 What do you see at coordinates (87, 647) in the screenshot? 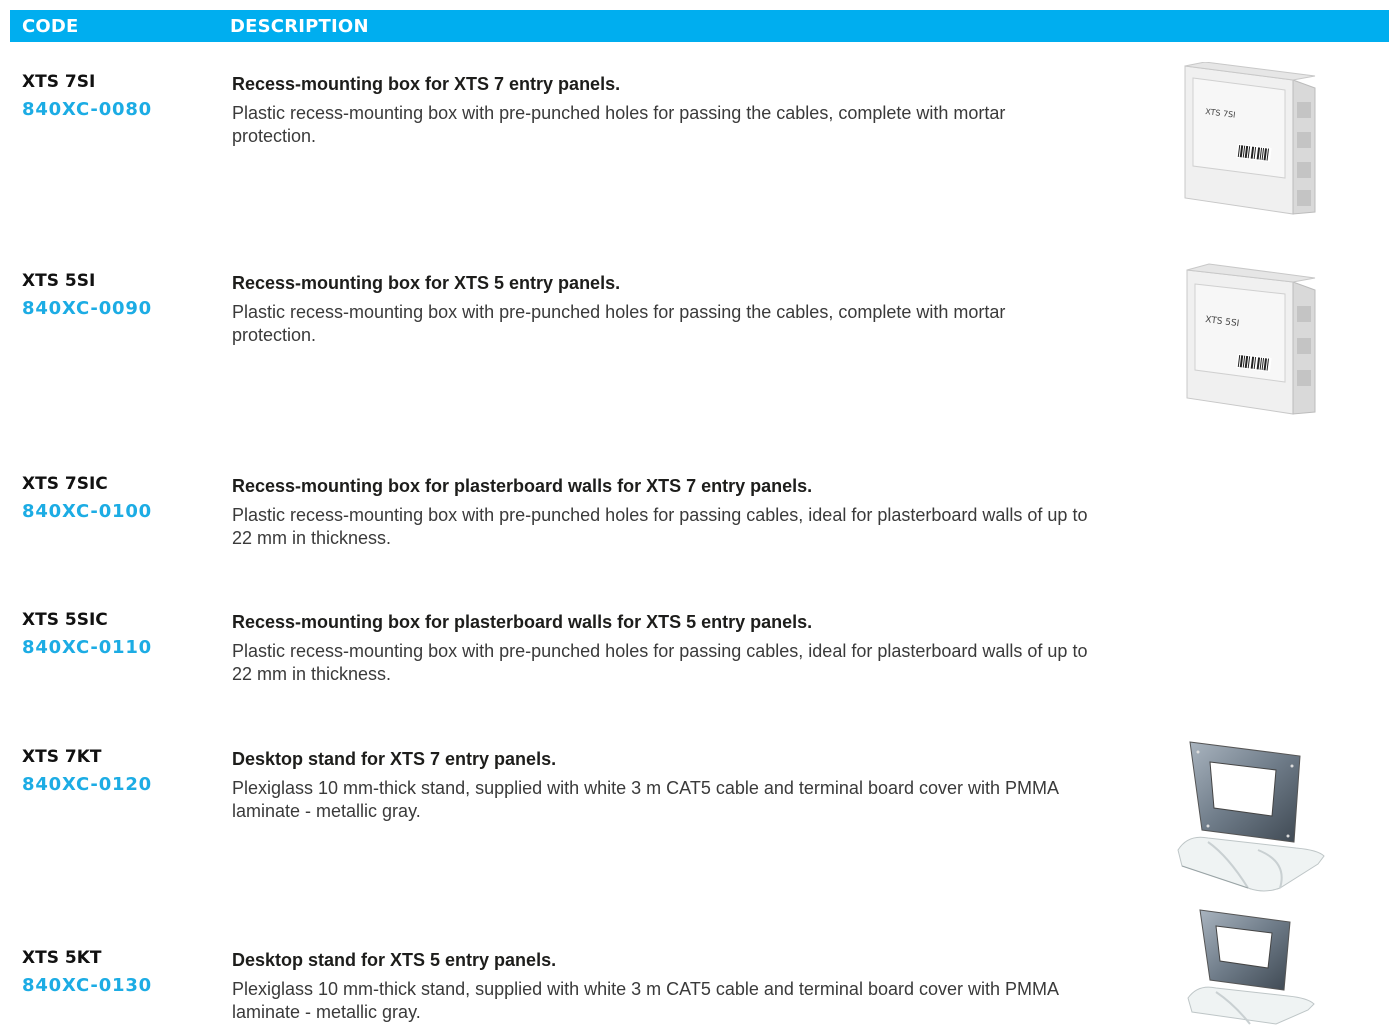
I see `product-code: 840XC-0110` at bounding box center [87, 647].